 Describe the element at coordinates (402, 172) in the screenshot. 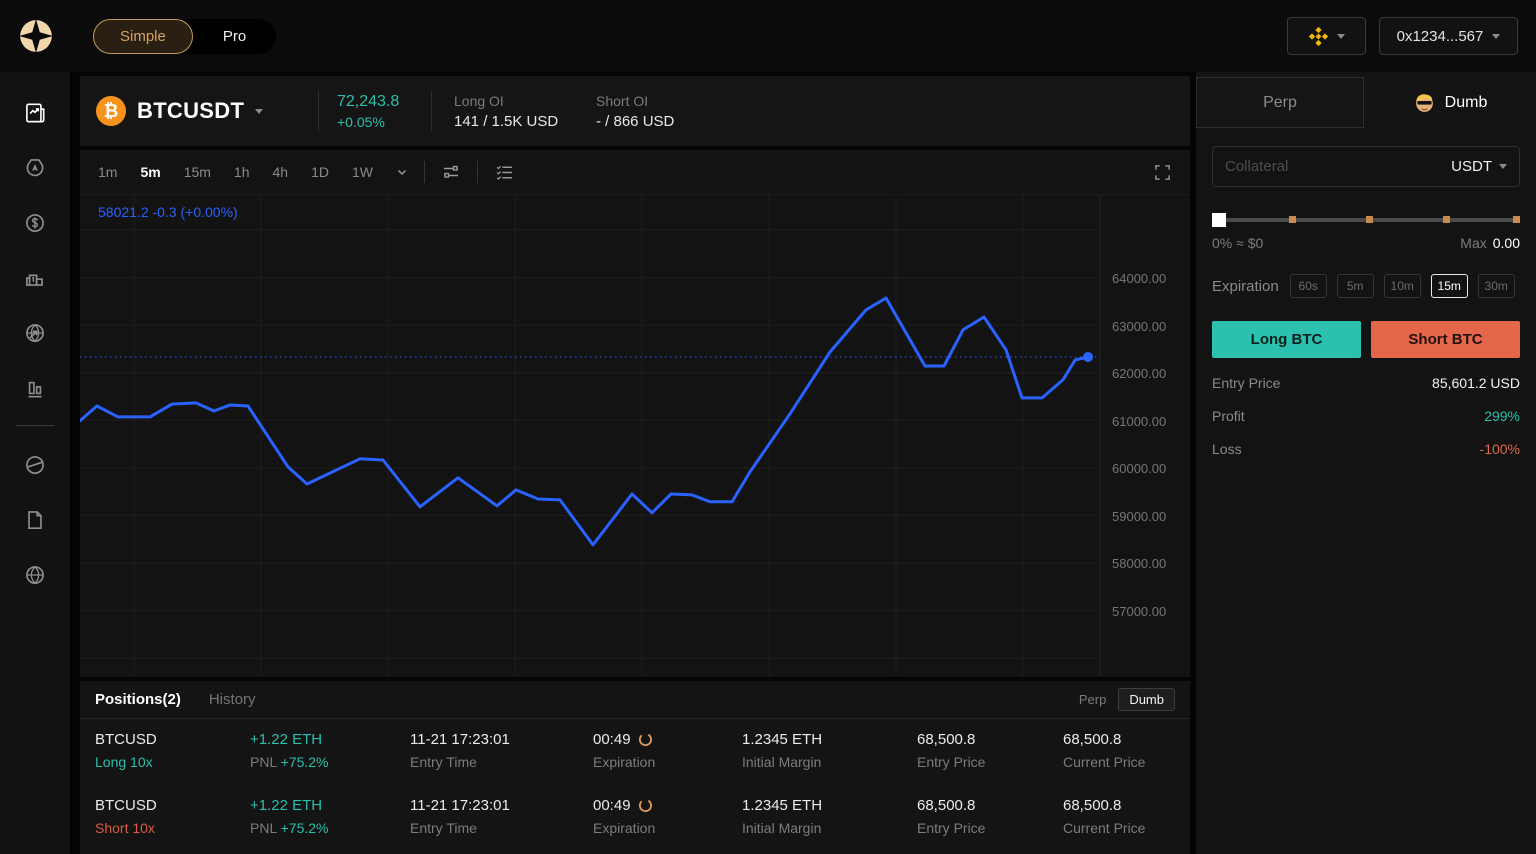

I see `more-timeframes-button` at that location.